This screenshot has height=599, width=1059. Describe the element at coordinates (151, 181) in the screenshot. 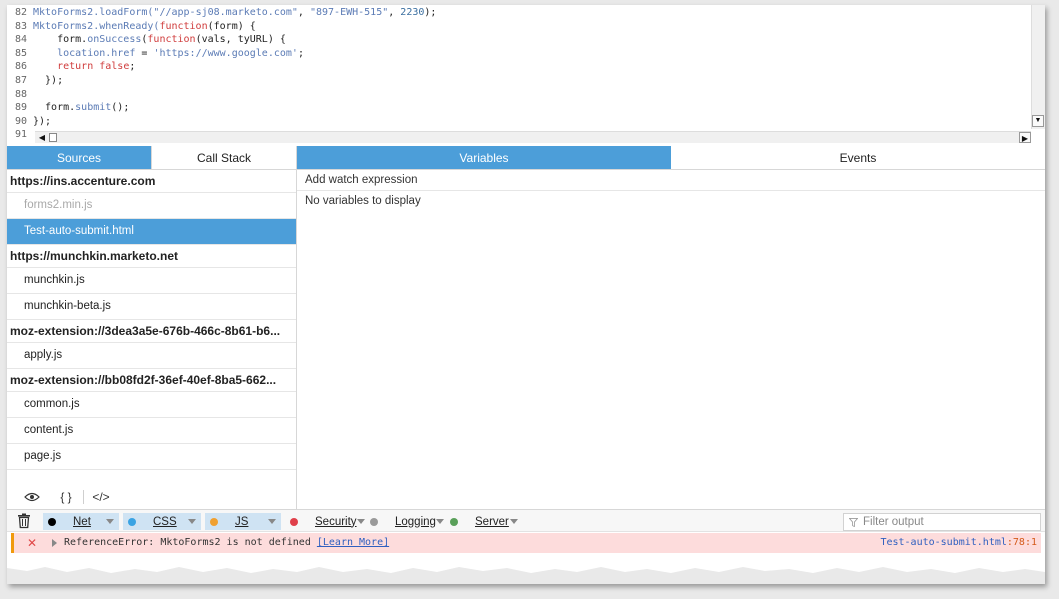

I see `source-group: https://ins.accenture.com` at that location.